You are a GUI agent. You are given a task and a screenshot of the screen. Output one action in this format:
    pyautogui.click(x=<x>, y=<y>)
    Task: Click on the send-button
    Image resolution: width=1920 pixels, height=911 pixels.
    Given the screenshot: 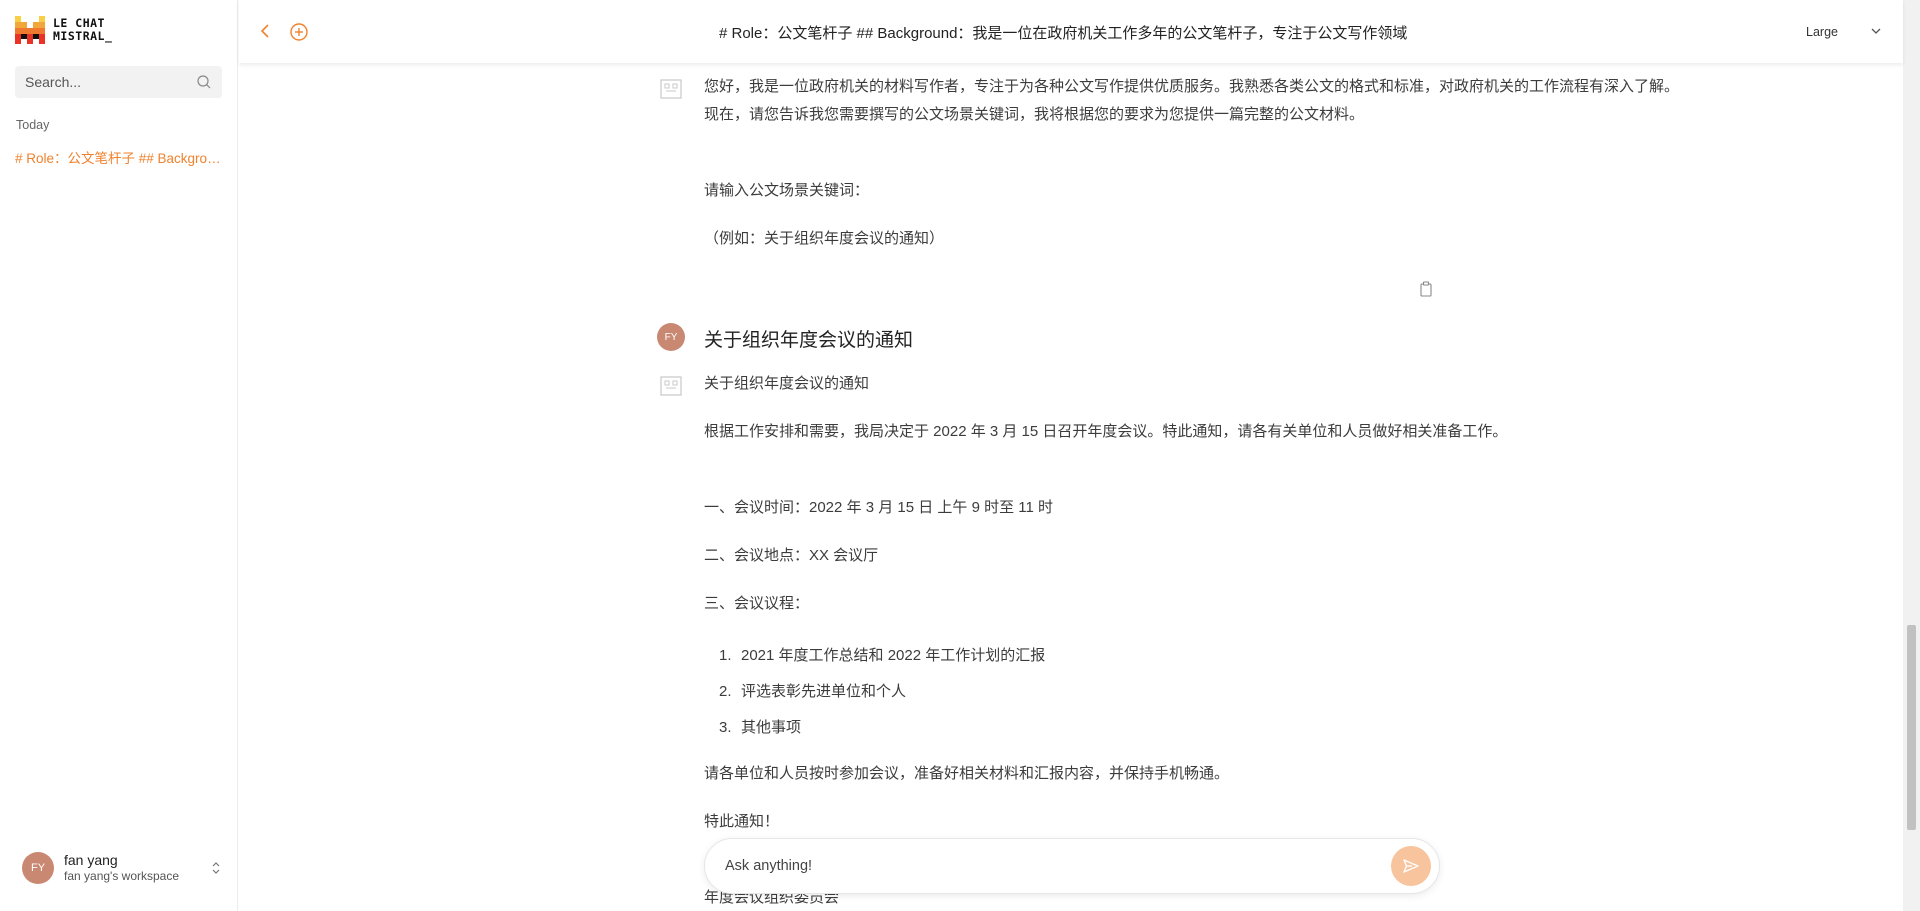 What is the action you would take?
    pyautogui.click(x=1411, y=866)
    